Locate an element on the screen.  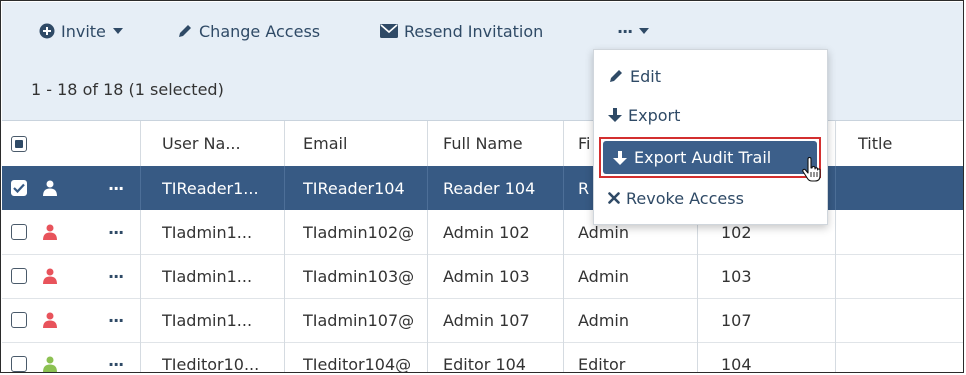
cell-email: TIadmin102@ is located at coordinates (359, 232).